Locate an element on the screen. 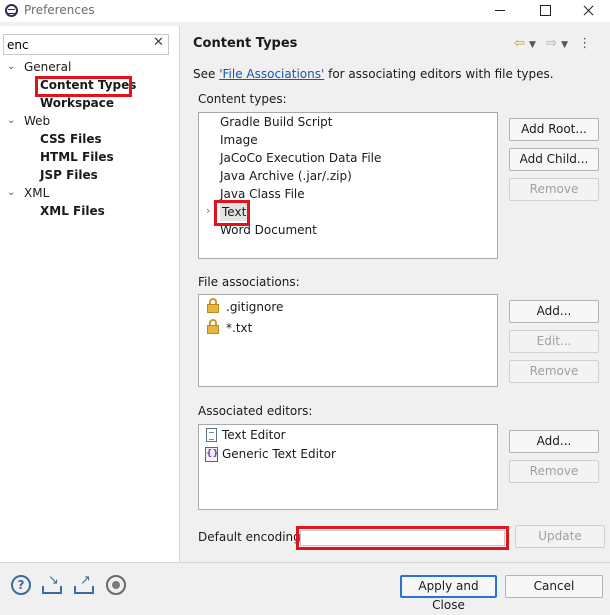 The width and height of the screenshot is (610, 615). tree-label: XML Files is located at coordinates (72, 211).